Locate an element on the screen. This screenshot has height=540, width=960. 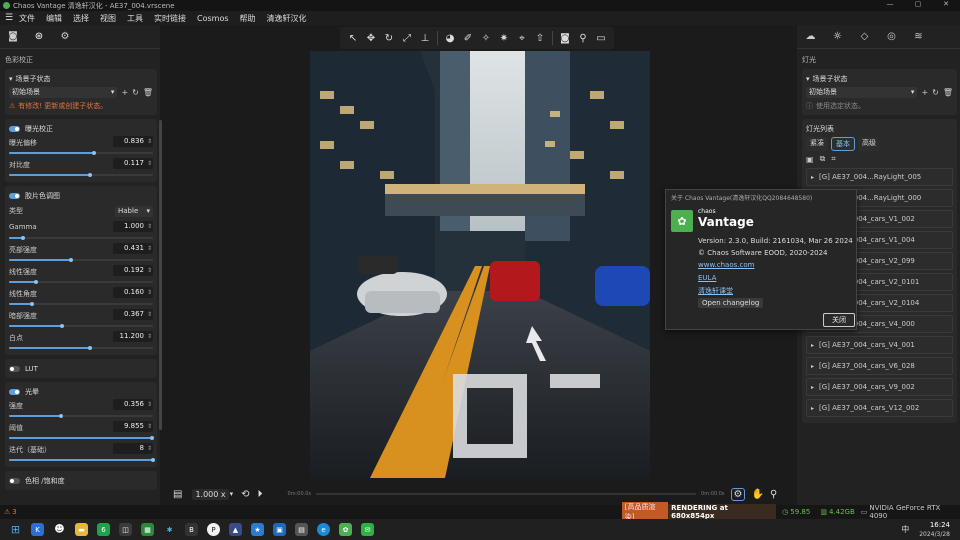
kingsoft-icon: K is located at coordinates (37, 529).